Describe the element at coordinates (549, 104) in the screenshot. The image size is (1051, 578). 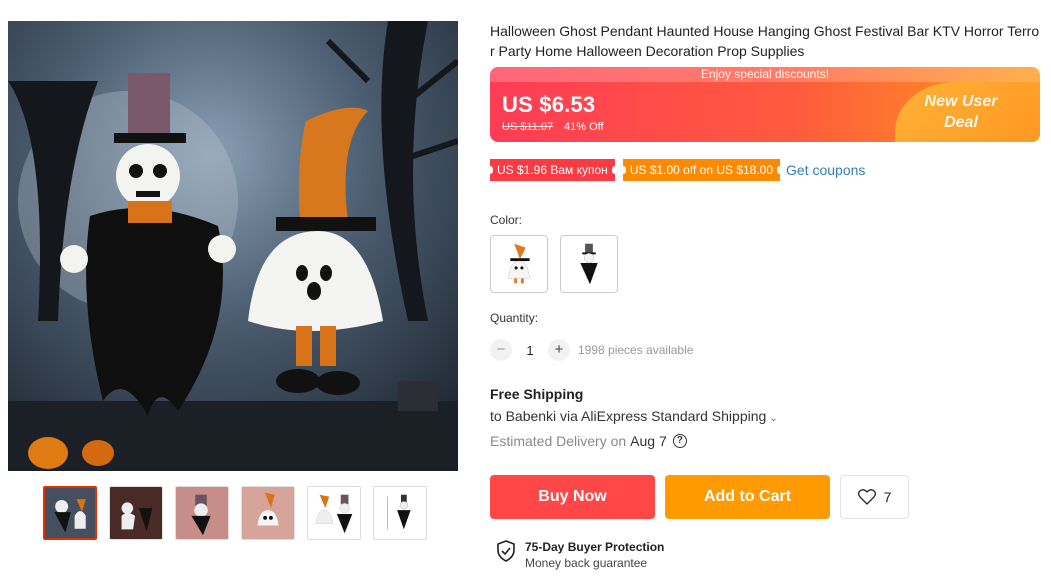
I see `current-price: US $6.53` at that location.